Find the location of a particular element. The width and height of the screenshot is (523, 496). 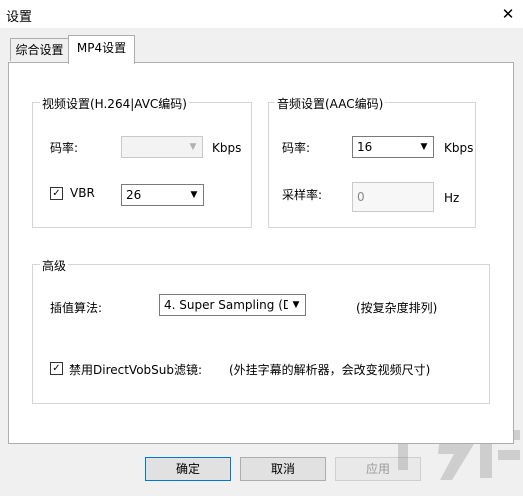

dvs-checkbox: ✓ is located at coordinates (56, 368).